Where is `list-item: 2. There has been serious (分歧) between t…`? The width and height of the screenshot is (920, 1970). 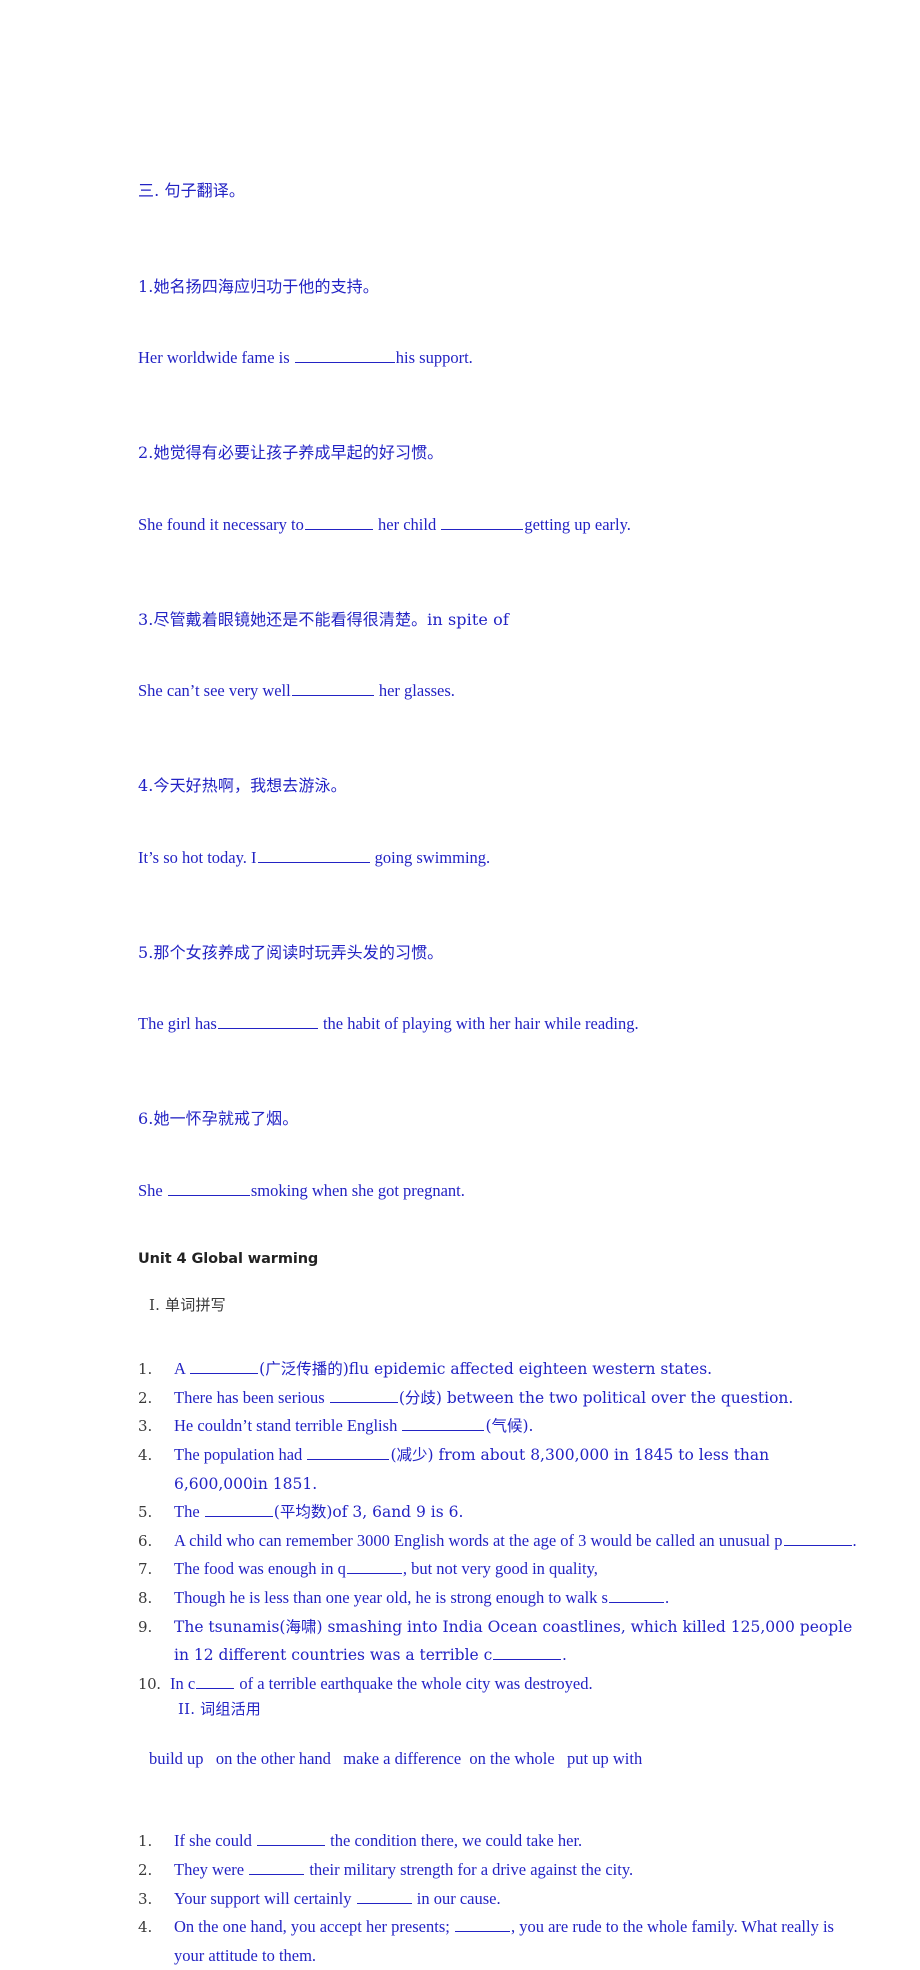
list-item: 2. There has been serious (分歧) between t… is located at coordinates (499, 1398).